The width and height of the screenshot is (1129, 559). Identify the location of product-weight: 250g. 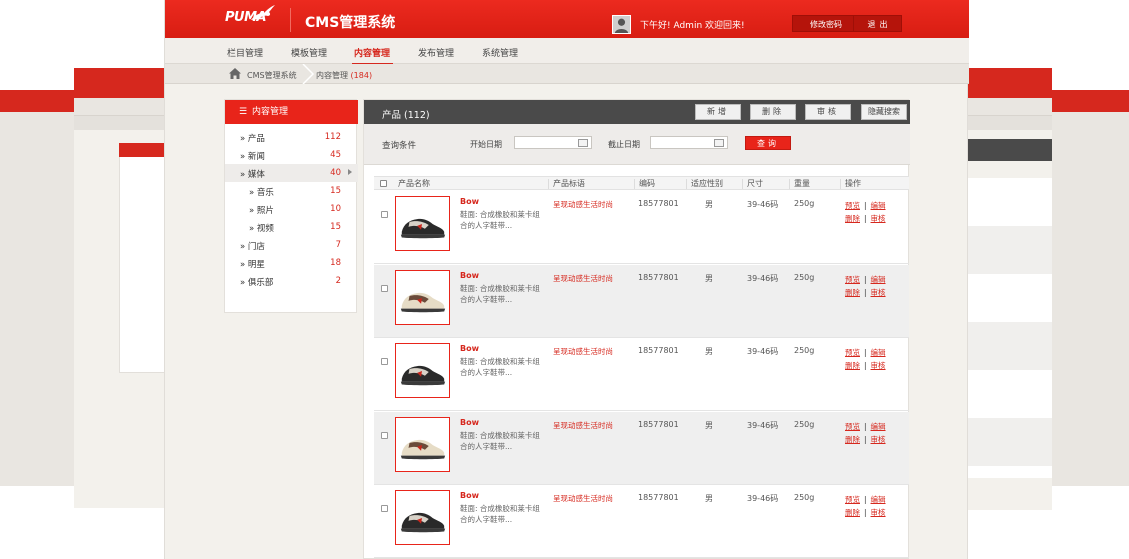
(804, 277).